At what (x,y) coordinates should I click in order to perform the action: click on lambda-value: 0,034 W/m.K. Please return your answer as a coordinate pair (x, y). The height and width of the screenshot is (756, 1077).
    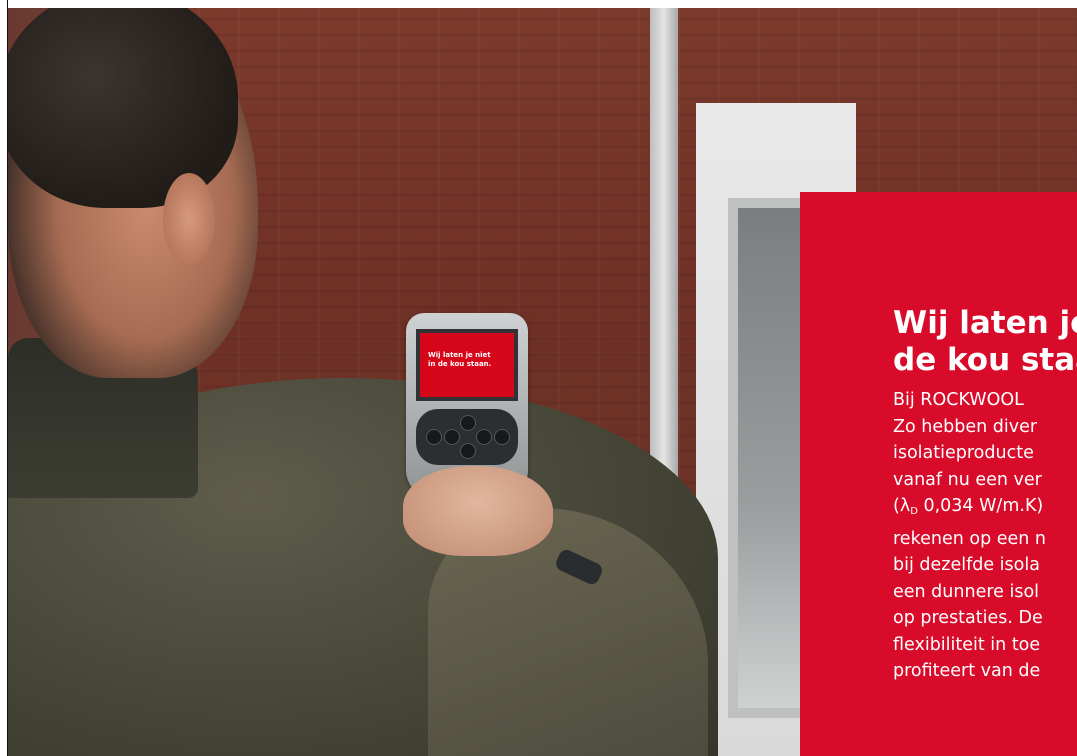
    Looking at the image, I should click on (980, 506).